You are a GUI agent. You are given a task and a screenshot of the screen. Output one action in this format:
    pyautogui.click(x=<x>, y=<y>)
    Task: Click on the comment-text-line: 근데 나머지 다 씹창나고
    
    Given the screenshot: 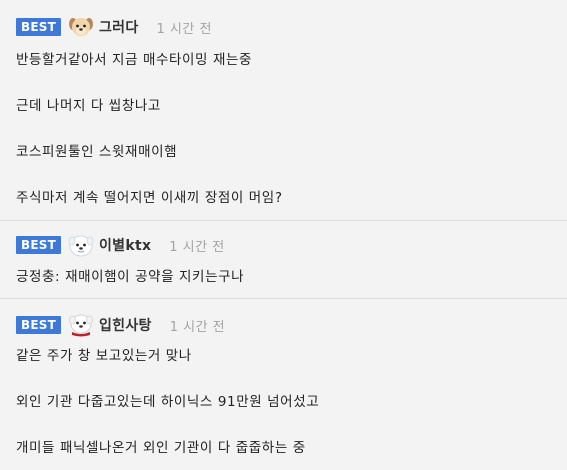 What is the action you would take?
    pyautogui.click(x=88, y=106)
    